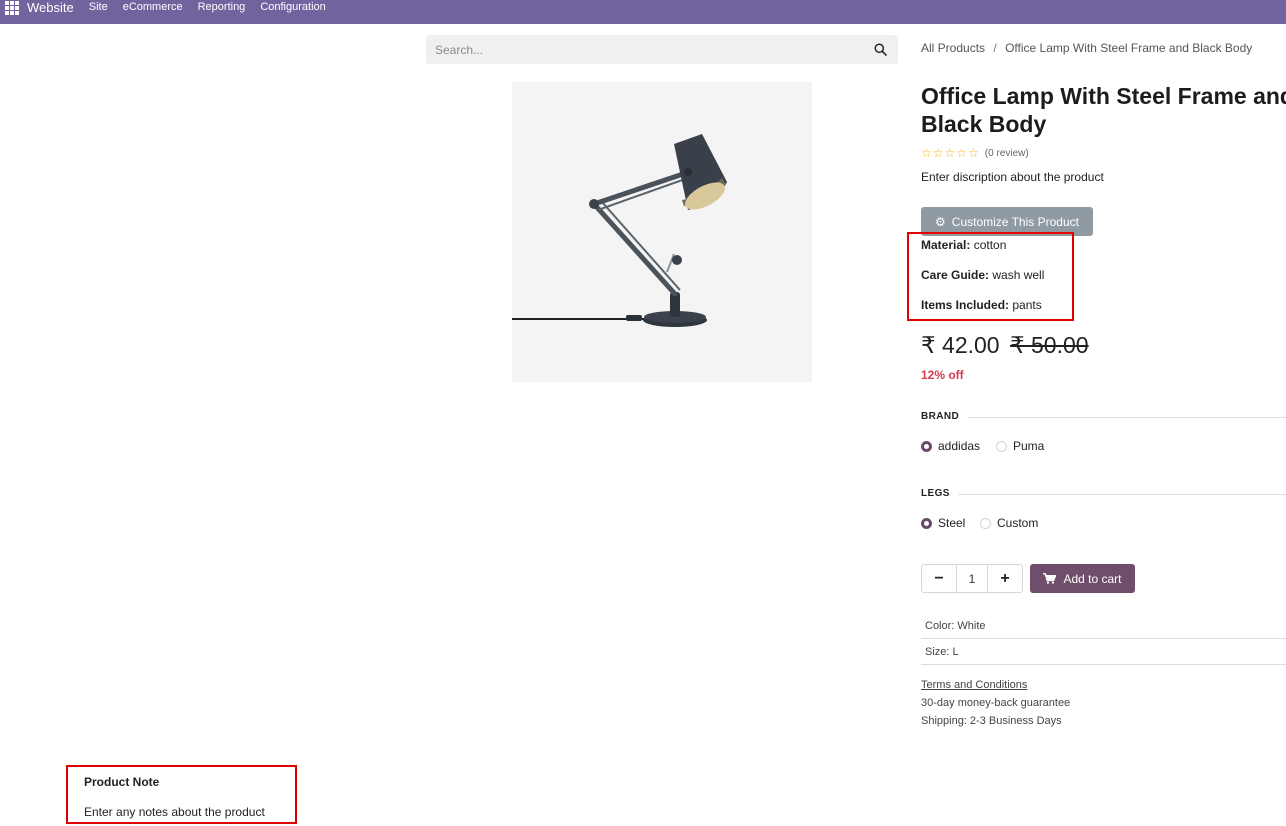 This screenshot has height=826, width=1286. What do you see at coordinates (1127, 417) in the screenshot?
I see `brand-divider` at bounding box center [1127, 417].